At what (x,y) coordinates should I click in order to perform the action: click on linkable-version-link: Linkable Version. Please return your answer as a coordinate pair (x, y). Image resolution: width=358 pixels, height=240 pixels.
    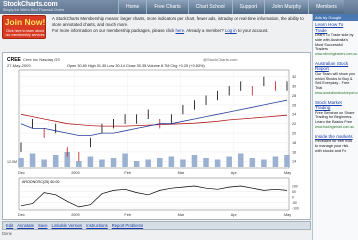
    Looking at the image, I should click on (67, 225).